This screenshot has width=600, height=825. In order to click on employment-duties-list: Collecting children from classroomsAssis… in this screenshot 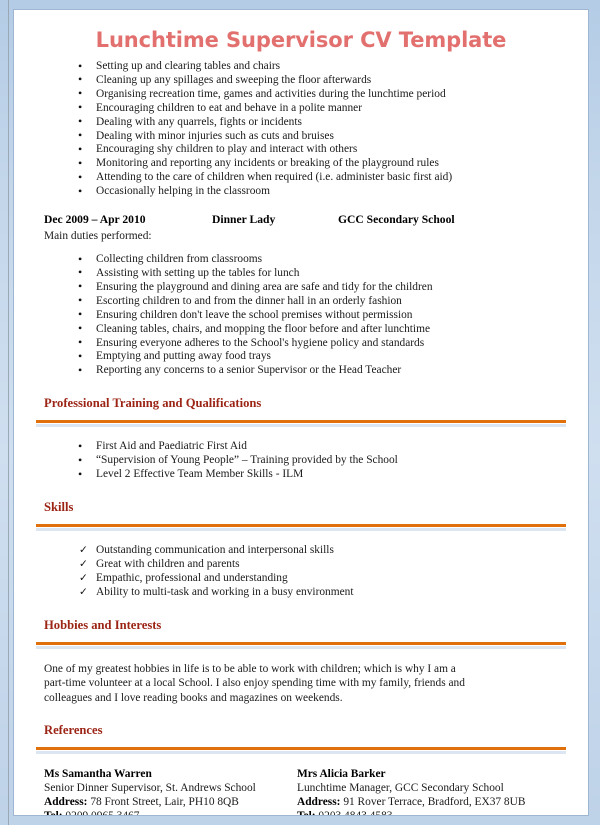, I will do `click(301, 315)`.